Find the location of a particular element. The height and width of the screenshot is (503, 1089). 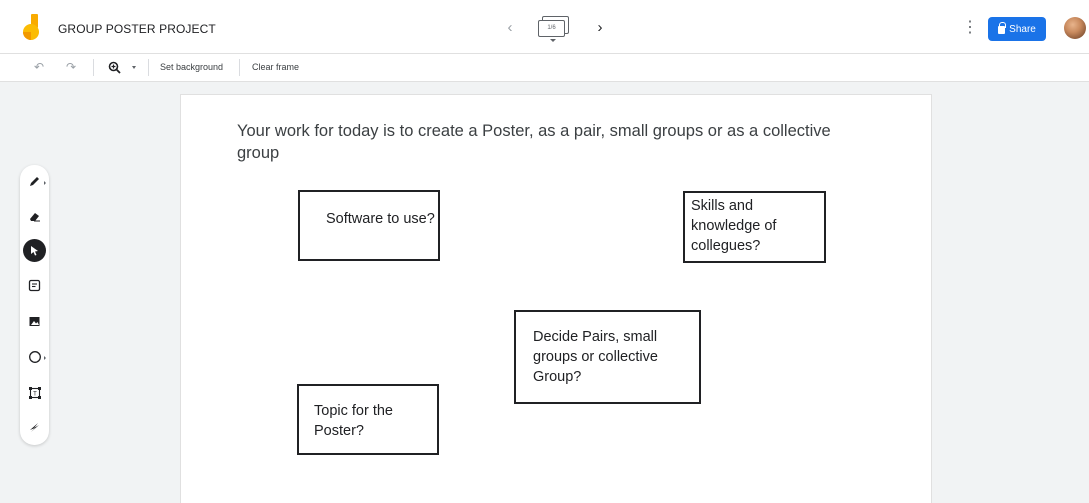

chevron-down-icon is located at coordinates (553, 40).